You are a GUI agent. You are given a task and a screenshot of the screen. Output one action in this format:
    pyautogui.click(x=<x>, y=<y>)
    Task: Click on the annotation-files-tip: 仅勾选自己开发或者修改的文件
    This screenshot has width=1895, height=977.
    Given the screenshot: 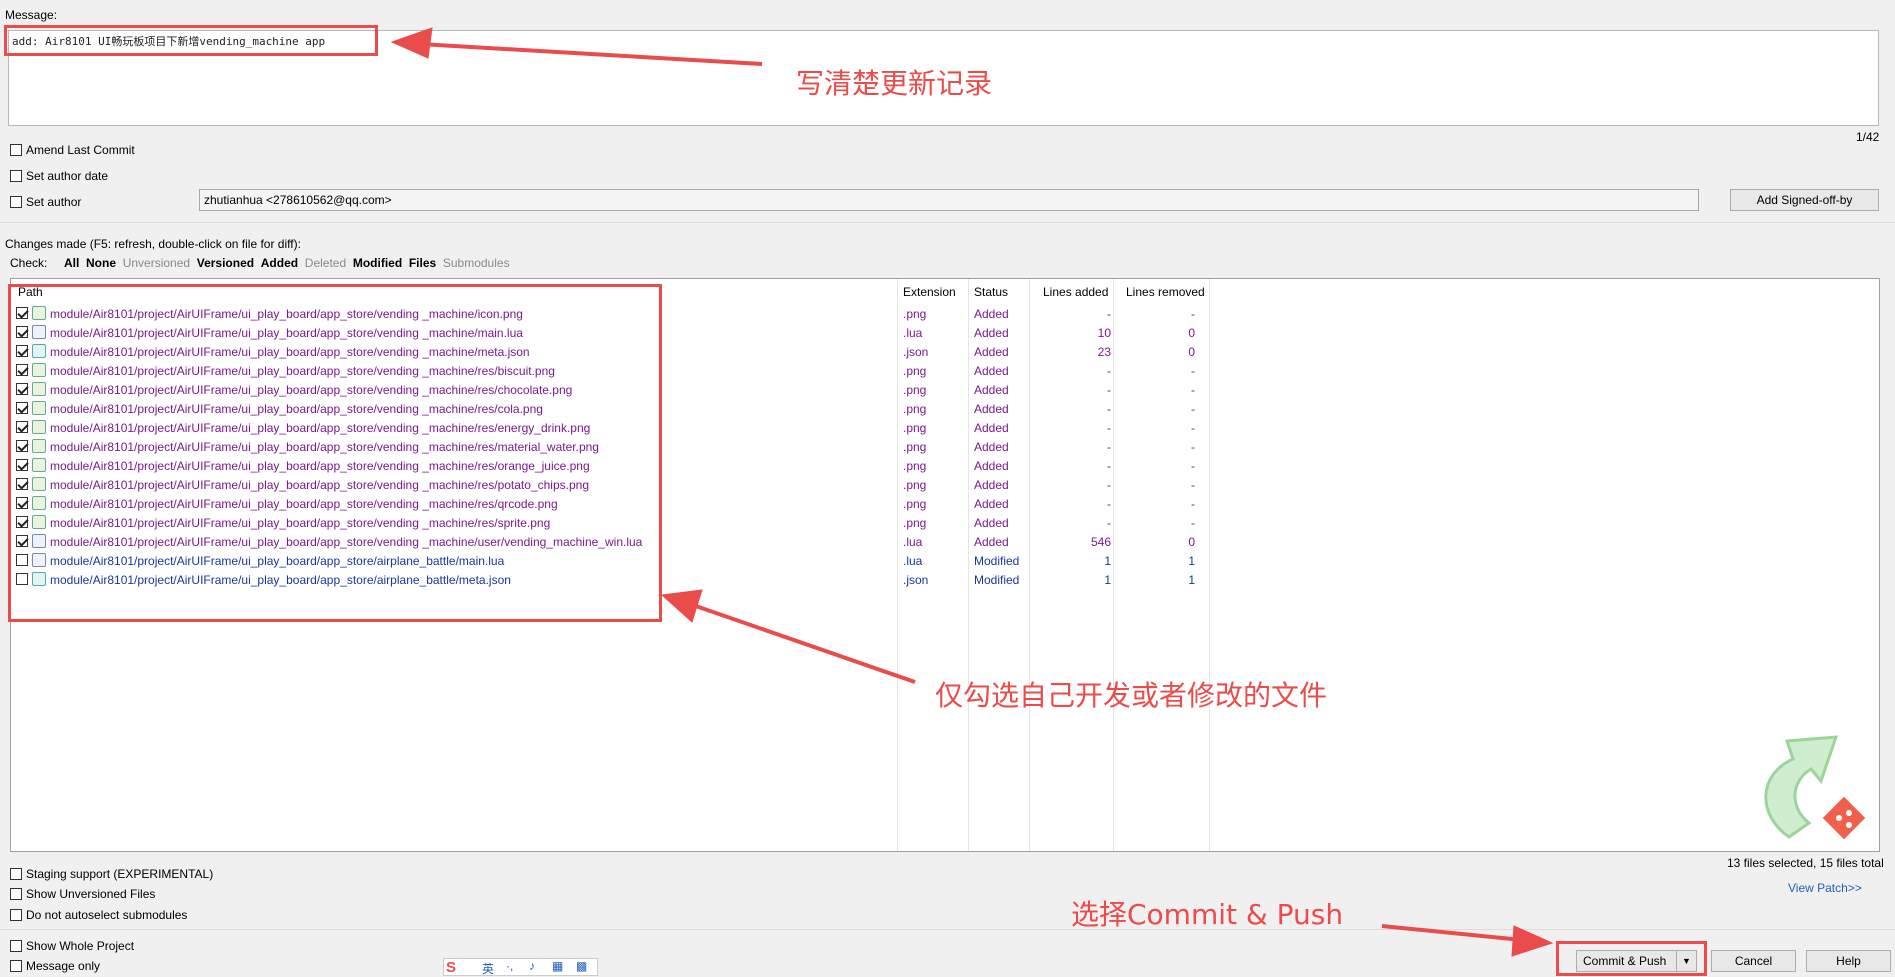 What is the action you would take?
    pyautogui.click(x=1131, y=695)
    